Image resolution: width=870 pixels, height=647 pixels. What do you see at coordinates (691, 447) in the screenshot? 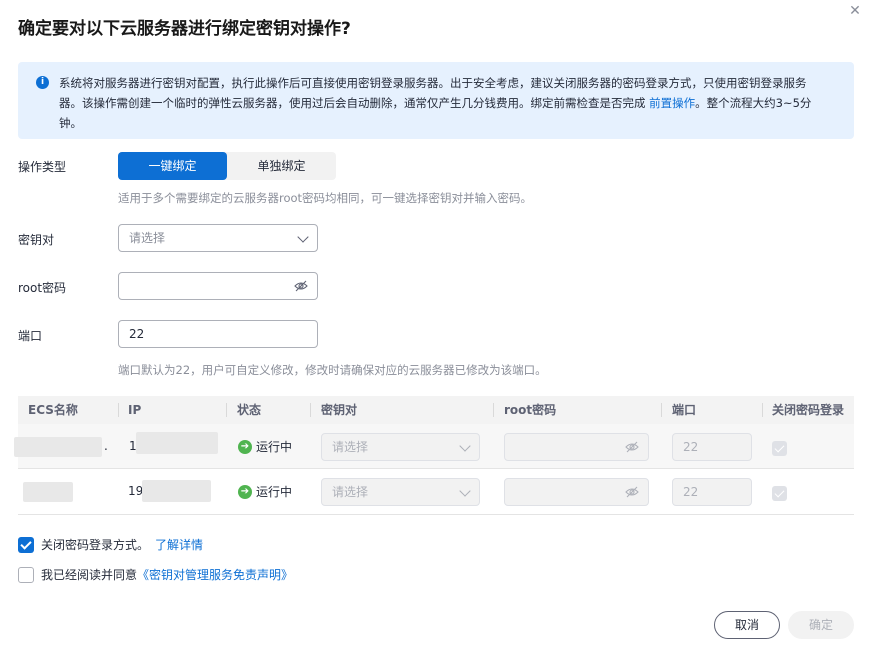
I see `row1-port-value: 22` at bounding box center [691, 447].